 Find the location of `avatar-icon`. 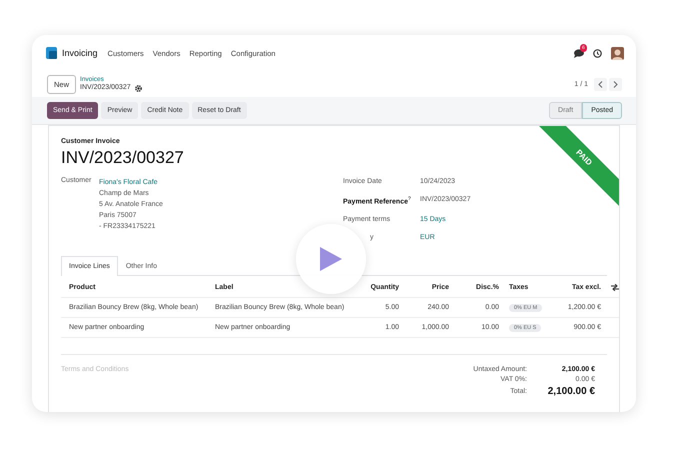

avatar-icon is located at coordinates (617, 53).